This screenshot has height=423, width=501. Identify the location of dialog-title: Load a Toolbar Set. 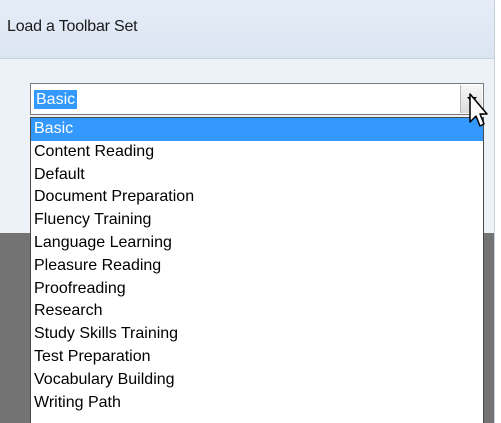
(72, 26).